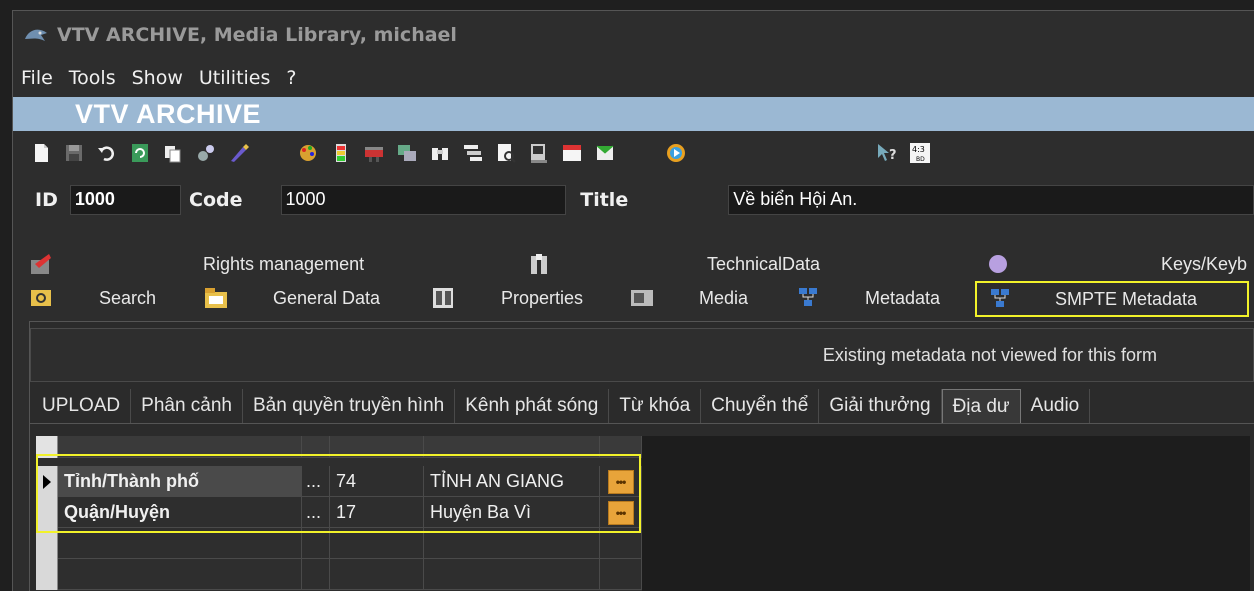 The height and width of the screenshot is (591, 1254). I want to click on table-row: Quận/Huyện ... 17 Huyện Ba Vì •••, so click(339, 512).